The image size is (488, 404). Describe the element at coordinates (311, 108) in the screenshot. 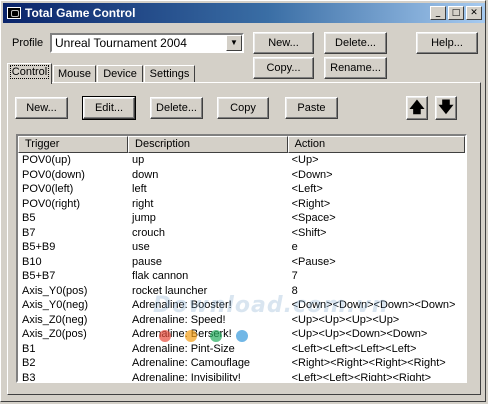

I see `paste-binding-button: Paste` at that location.